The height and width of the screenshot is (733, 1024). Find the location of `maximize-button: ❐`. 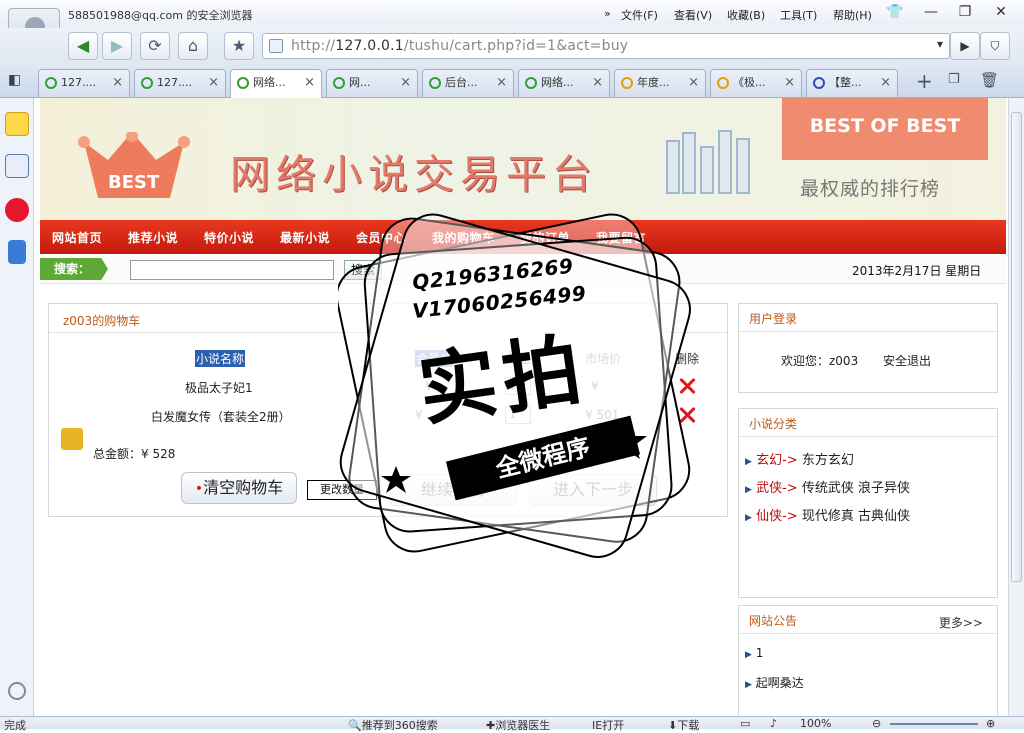

maximize-button: ❐ is located at coordinates (965, 13).